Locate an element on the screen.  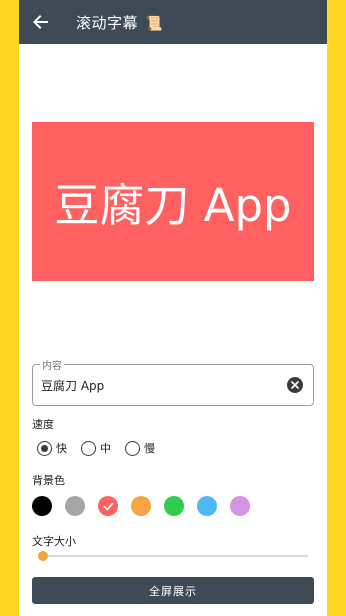
page-title-text: 滚动字幕 is located at coordinates (107, 23).